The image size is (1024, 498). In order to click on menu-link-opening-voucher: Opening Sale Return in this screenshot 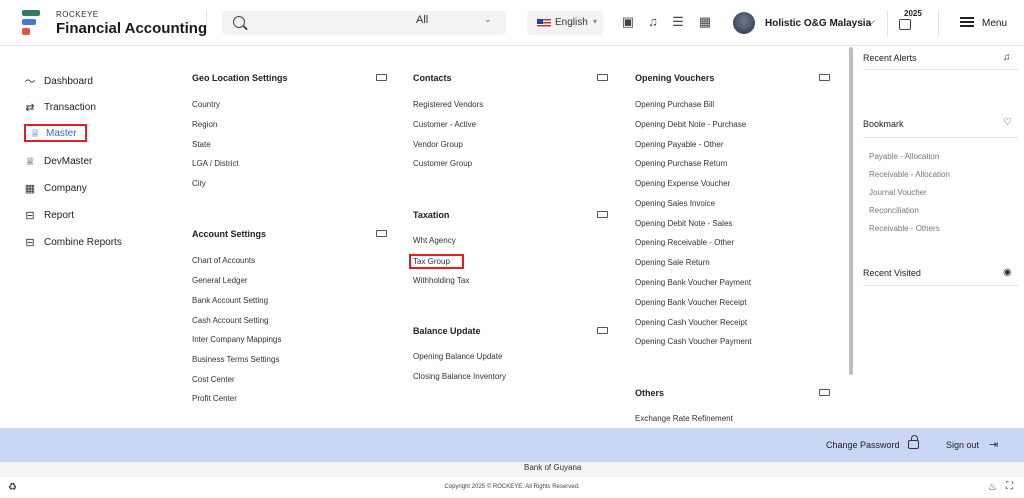, I will do `click(672, 262)`.